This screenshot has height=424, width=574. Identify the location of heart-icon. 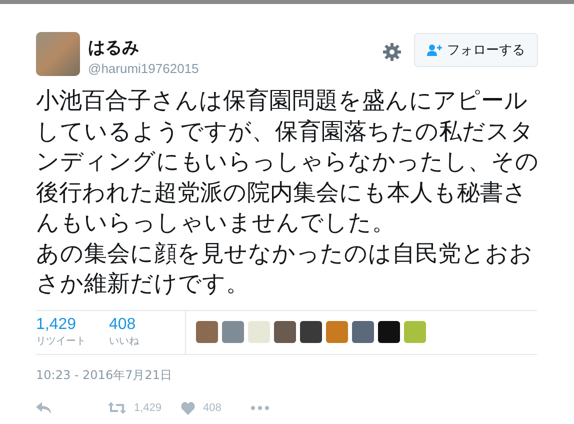
(188, 408).